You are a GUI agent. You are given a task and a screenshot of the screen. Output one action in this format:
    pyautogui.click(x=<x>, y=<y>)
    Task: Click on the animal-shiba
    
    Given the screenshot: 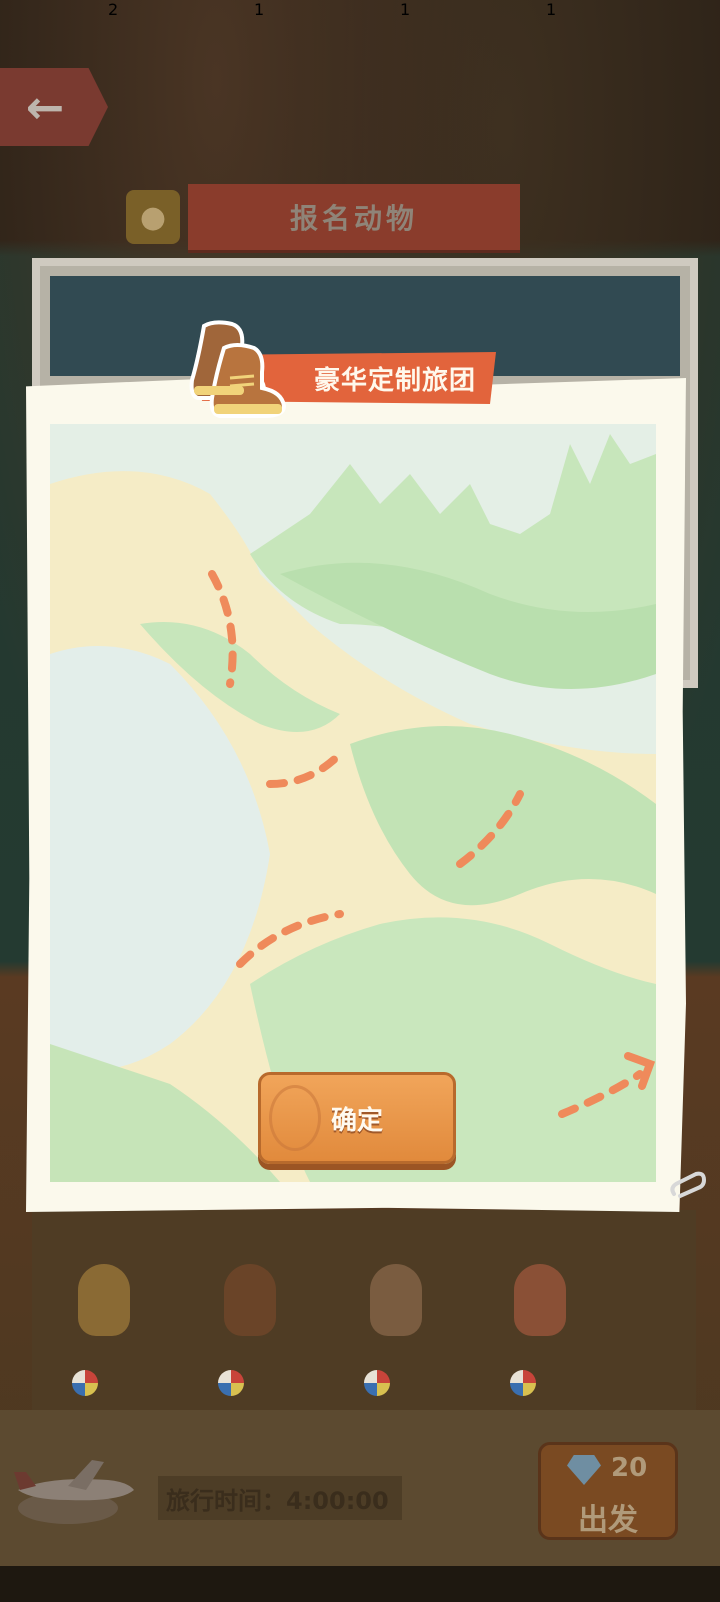 What is the action you would take?
    pyautogui.click(x=104, y=1300)
    